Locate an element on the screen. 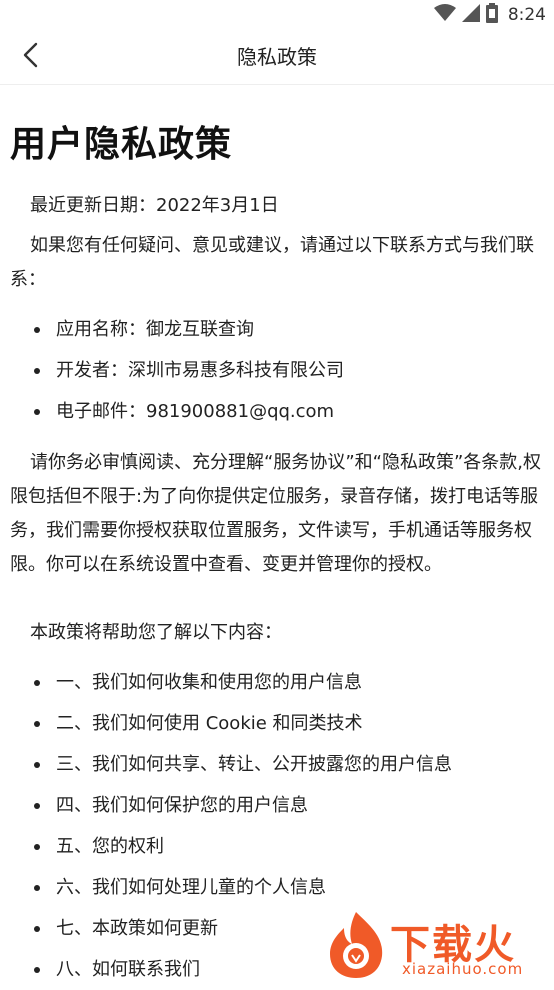 The image size is (554, 990). chevron-left-icon is located at coordinates (31, 57).